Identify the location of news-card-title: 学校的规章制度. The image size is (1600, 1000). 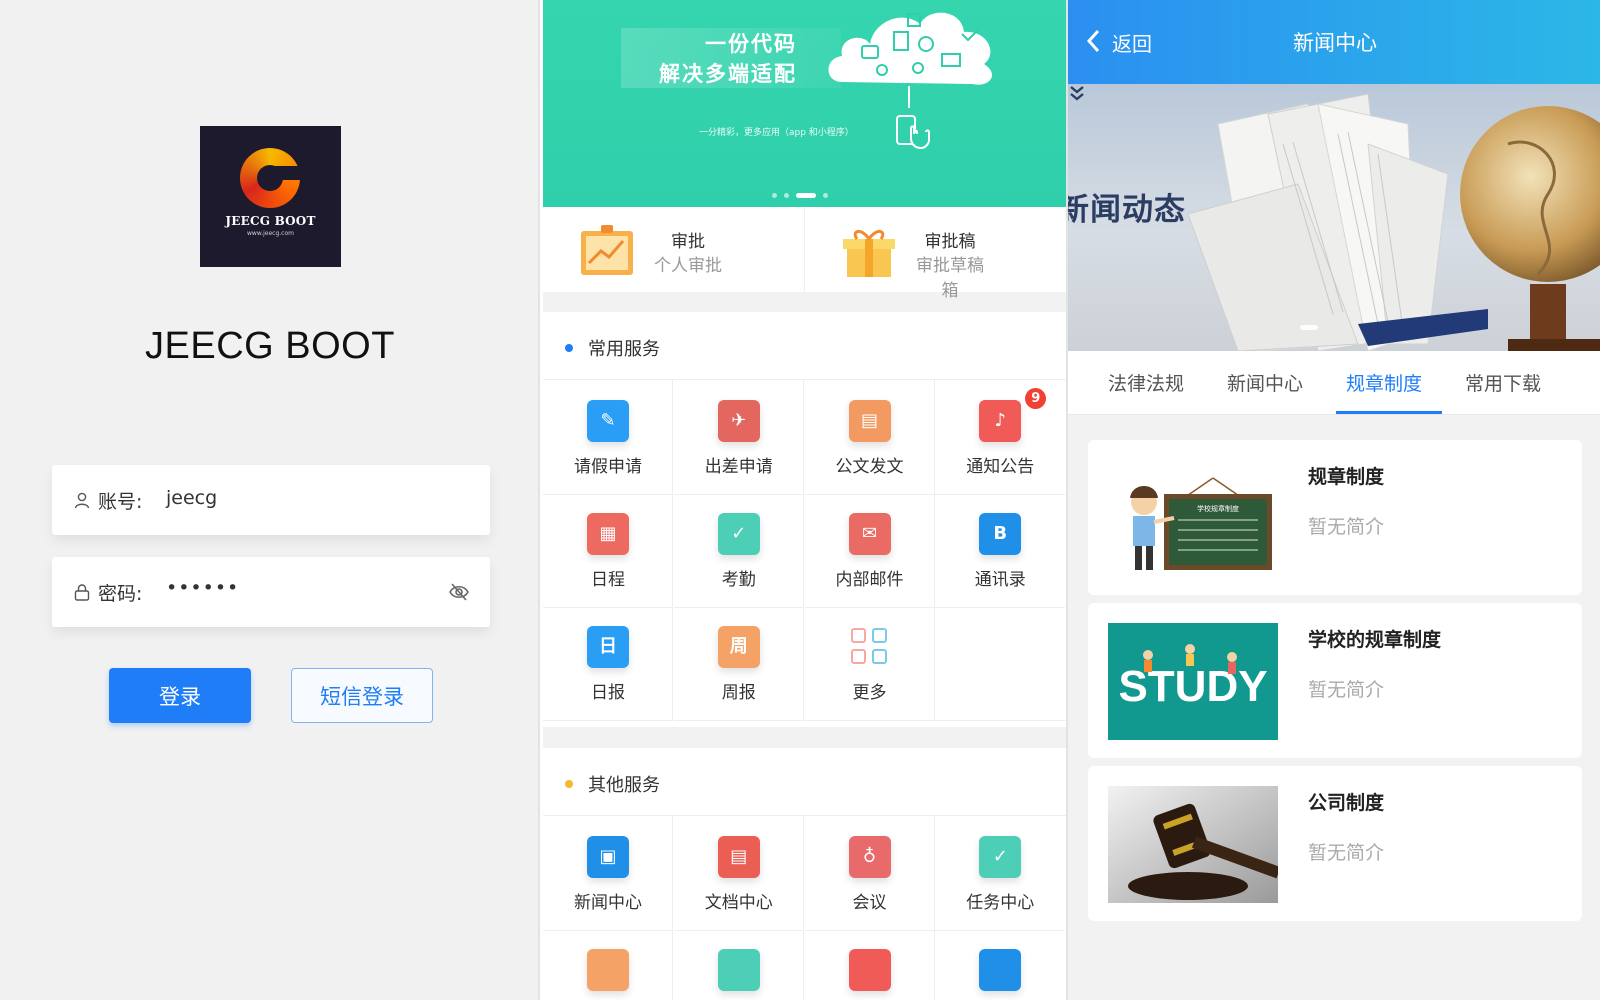
(1375, 640).